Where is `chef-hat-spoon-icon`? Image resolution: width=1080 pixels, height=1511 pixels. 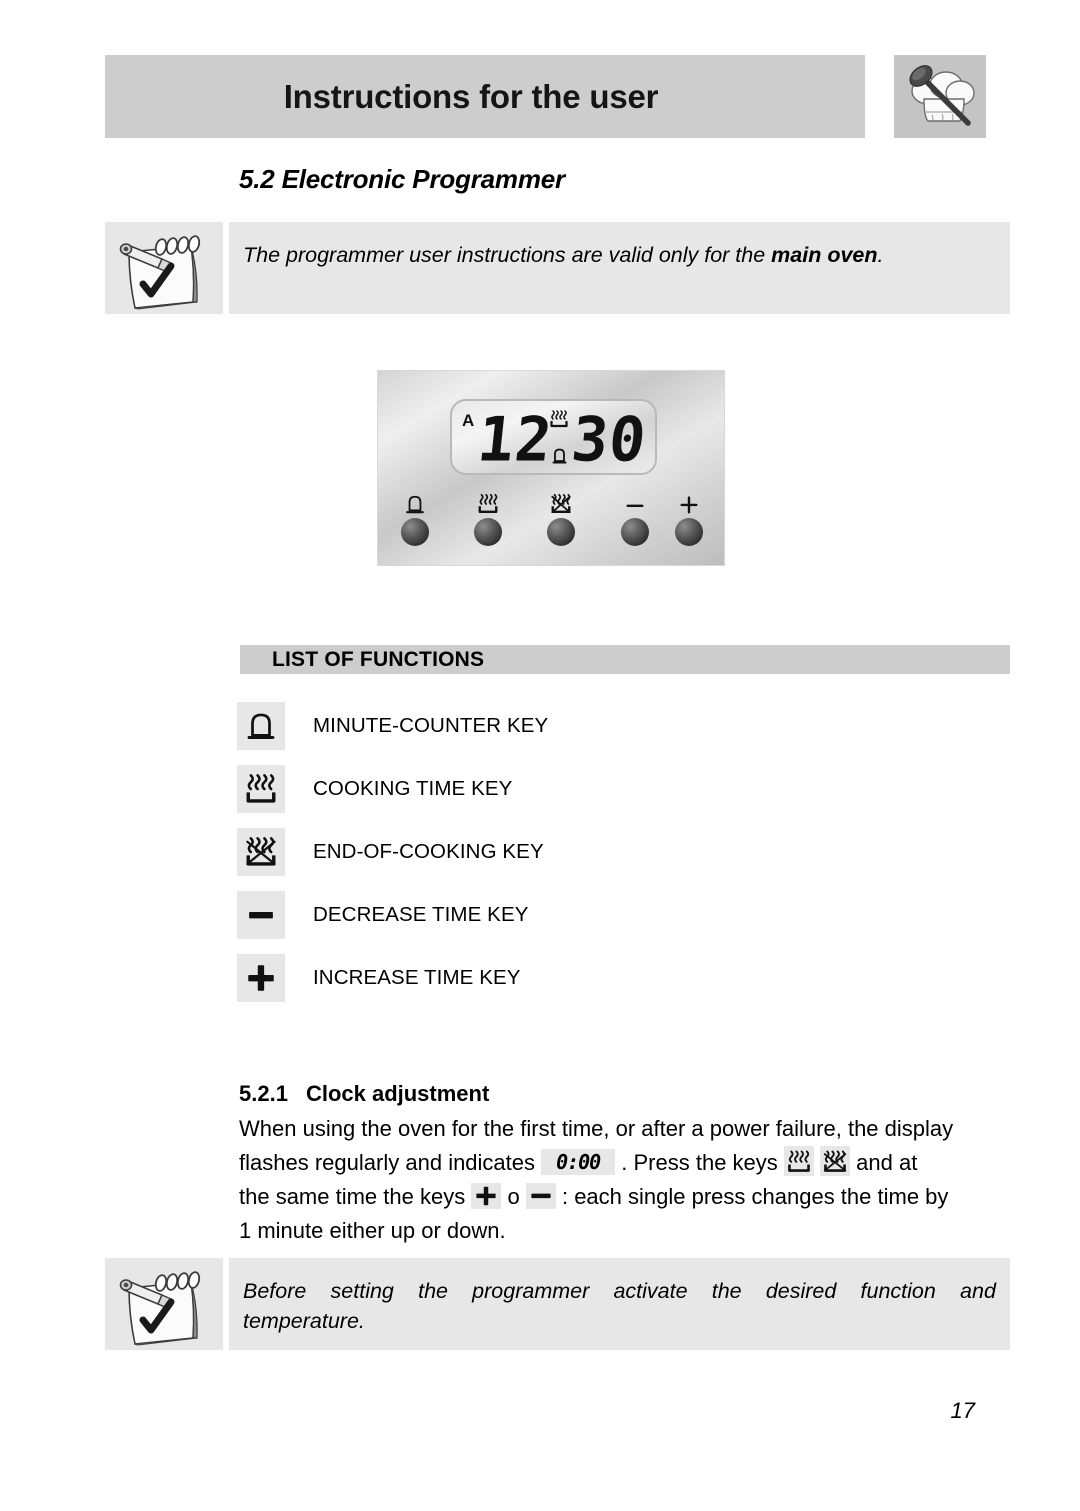 chef-hat-spoon-icon is located at coordinates (940, 96).